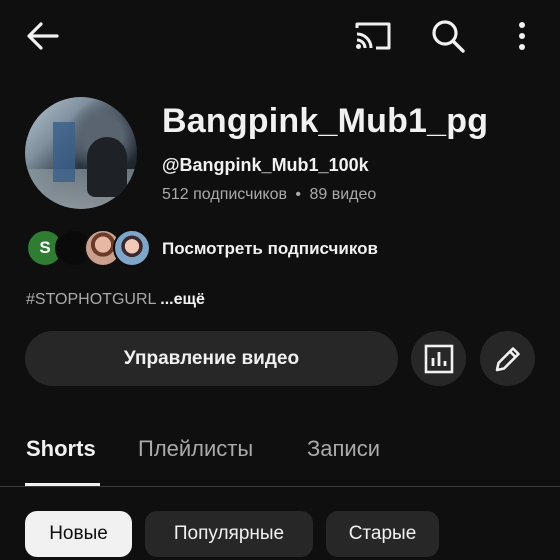  I want to click on channel-stats: 512 подписчиков • 89 видео, so click(269, 195).